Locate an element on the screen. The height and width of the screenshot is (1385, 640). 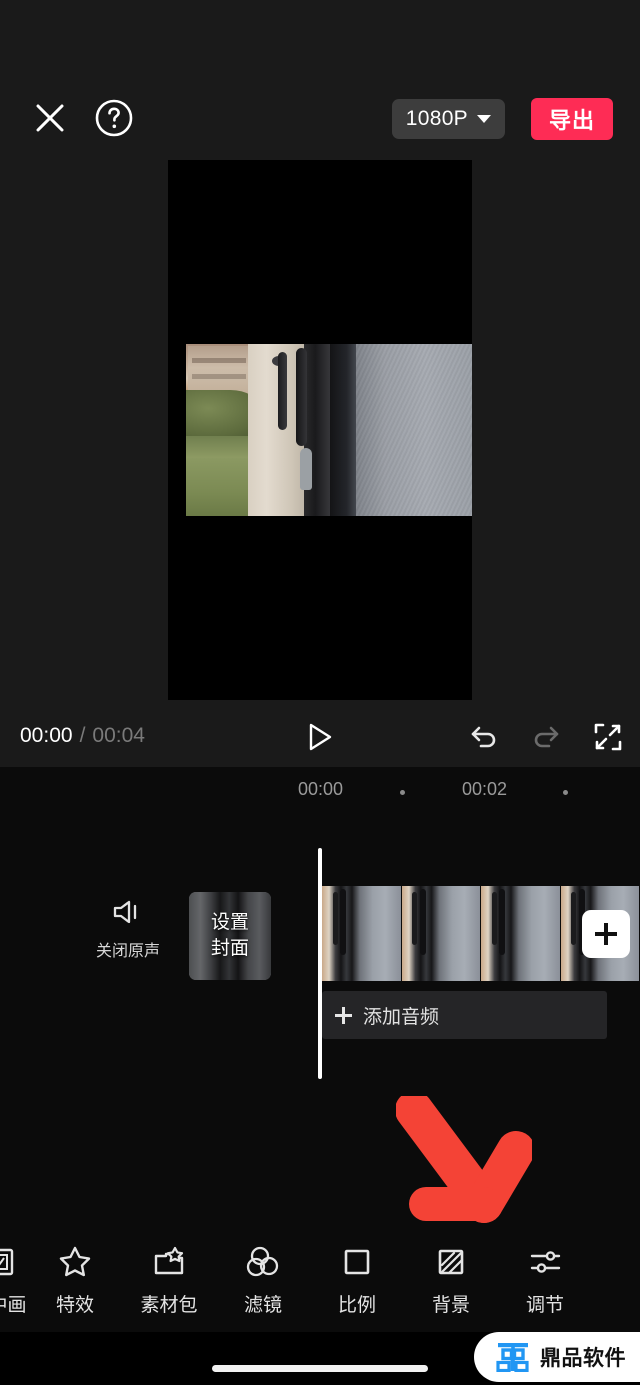
watermark: 鼎品软件 is located at coordinates (557, 1357).